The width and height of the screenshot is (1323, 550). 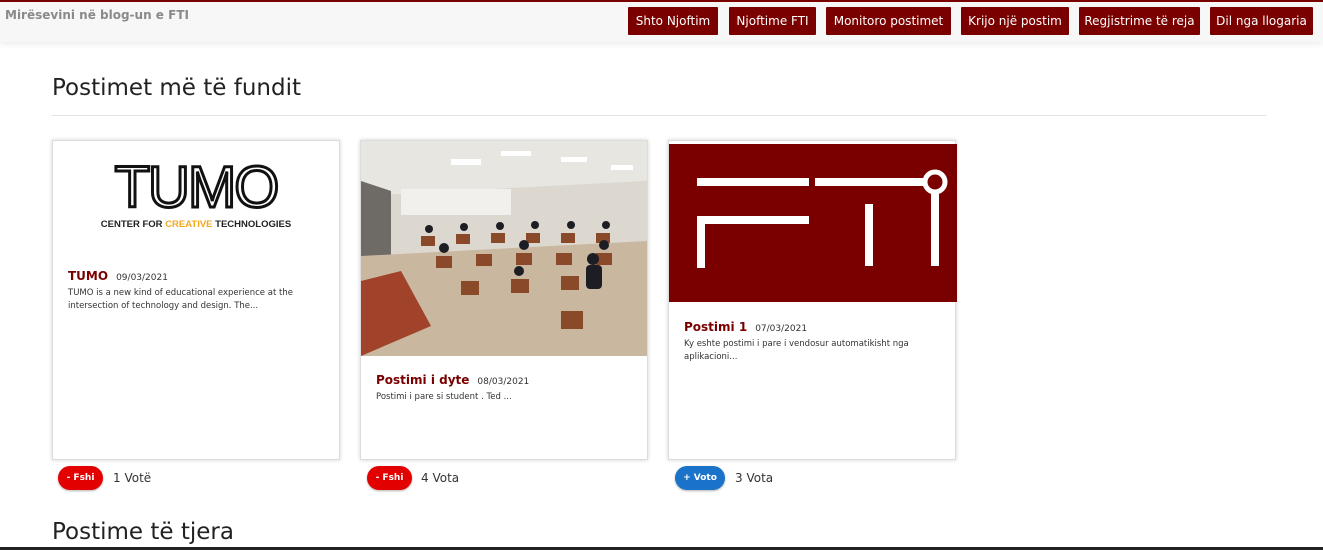 What do you see at coordinates (196, 224) in the screenshot?
I see `svg-text:CENTER FOR CREATIVE TECHNOLOGI: CENTER FOR CREATIVE TECHNOLOGIES` at bounding box center [196, 224].